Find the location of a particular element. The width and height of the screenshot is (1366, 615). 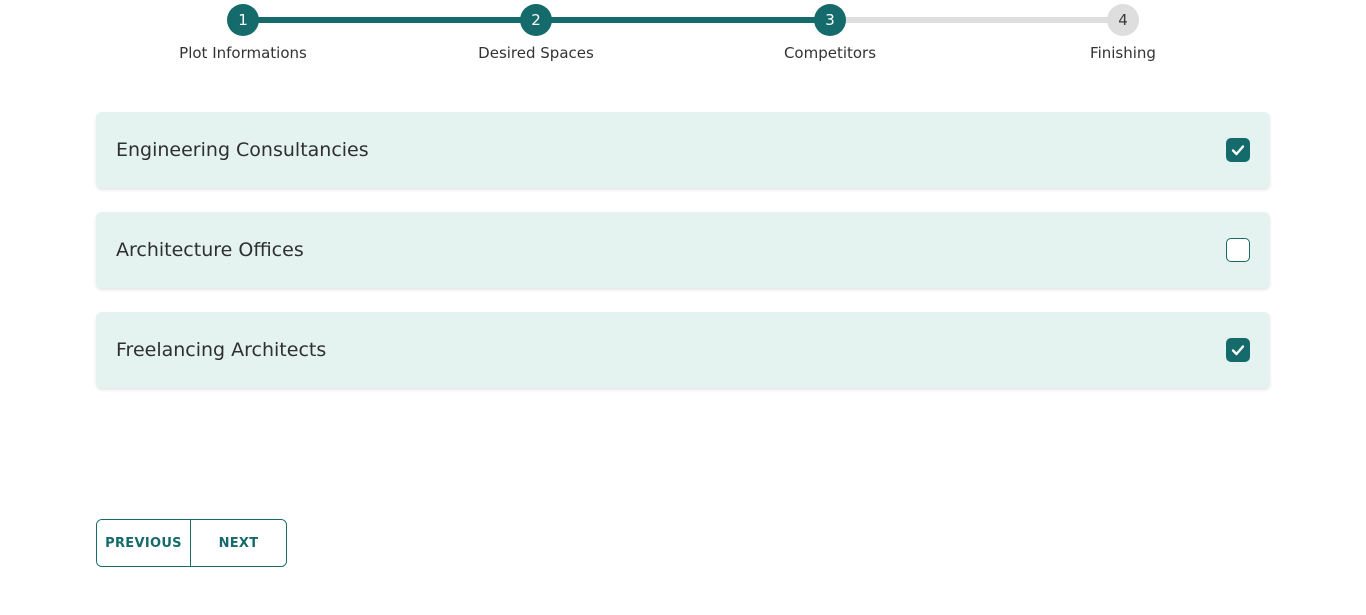

next-button: NEXT is located at coordinates (238, 543).